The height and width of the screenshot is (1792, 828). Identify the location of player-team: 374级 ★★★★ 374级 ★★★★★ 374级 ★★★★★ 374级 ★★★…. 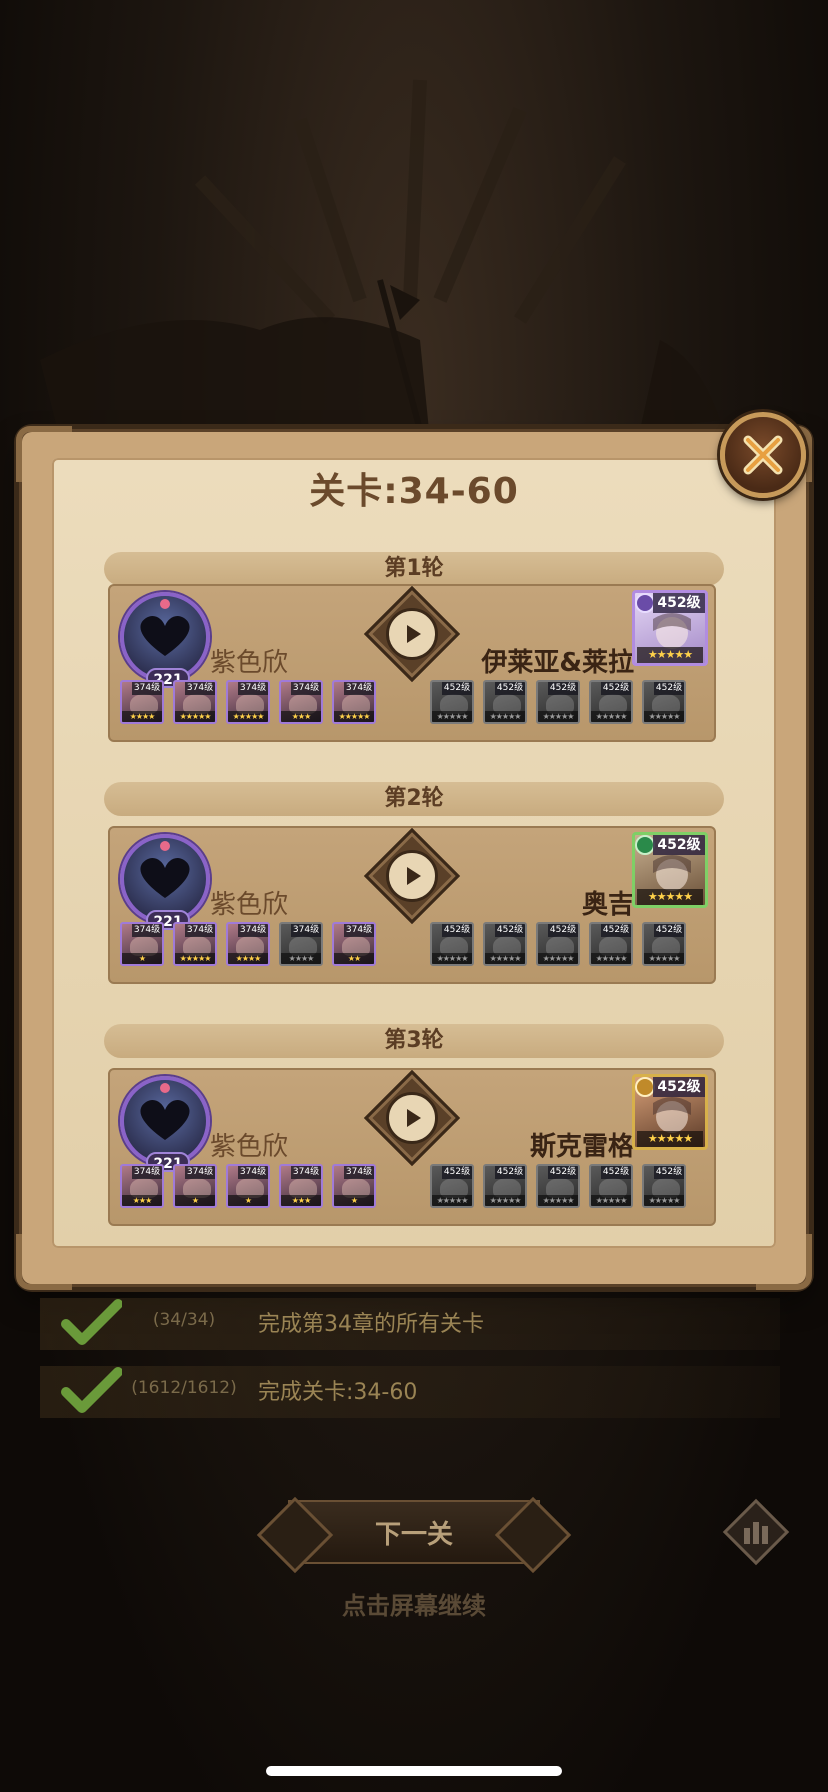
(248, 702).